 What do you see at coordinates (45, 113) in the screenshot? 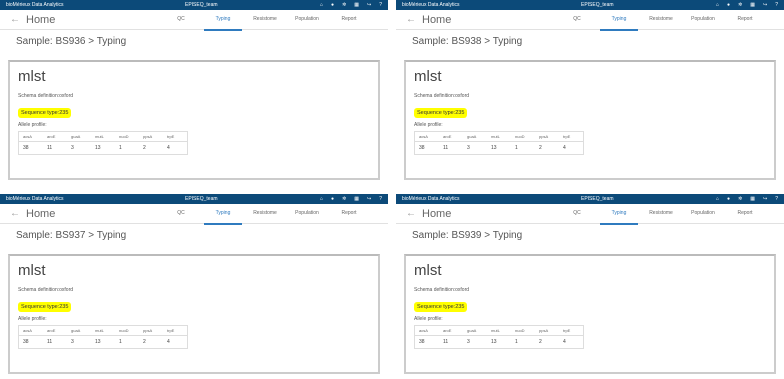
I see `sequence-type-highlight: Sequence type:235` at bounding box center [45, 113].